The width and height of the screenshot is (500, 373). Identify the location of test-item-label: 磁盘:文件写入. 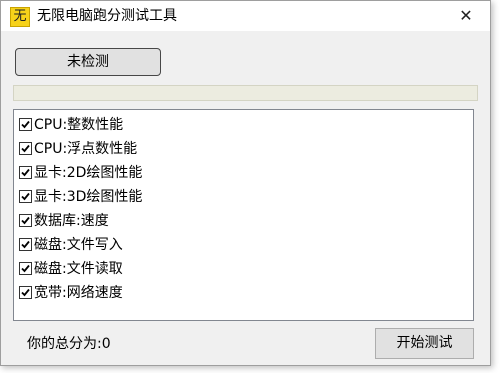
(78, 245).